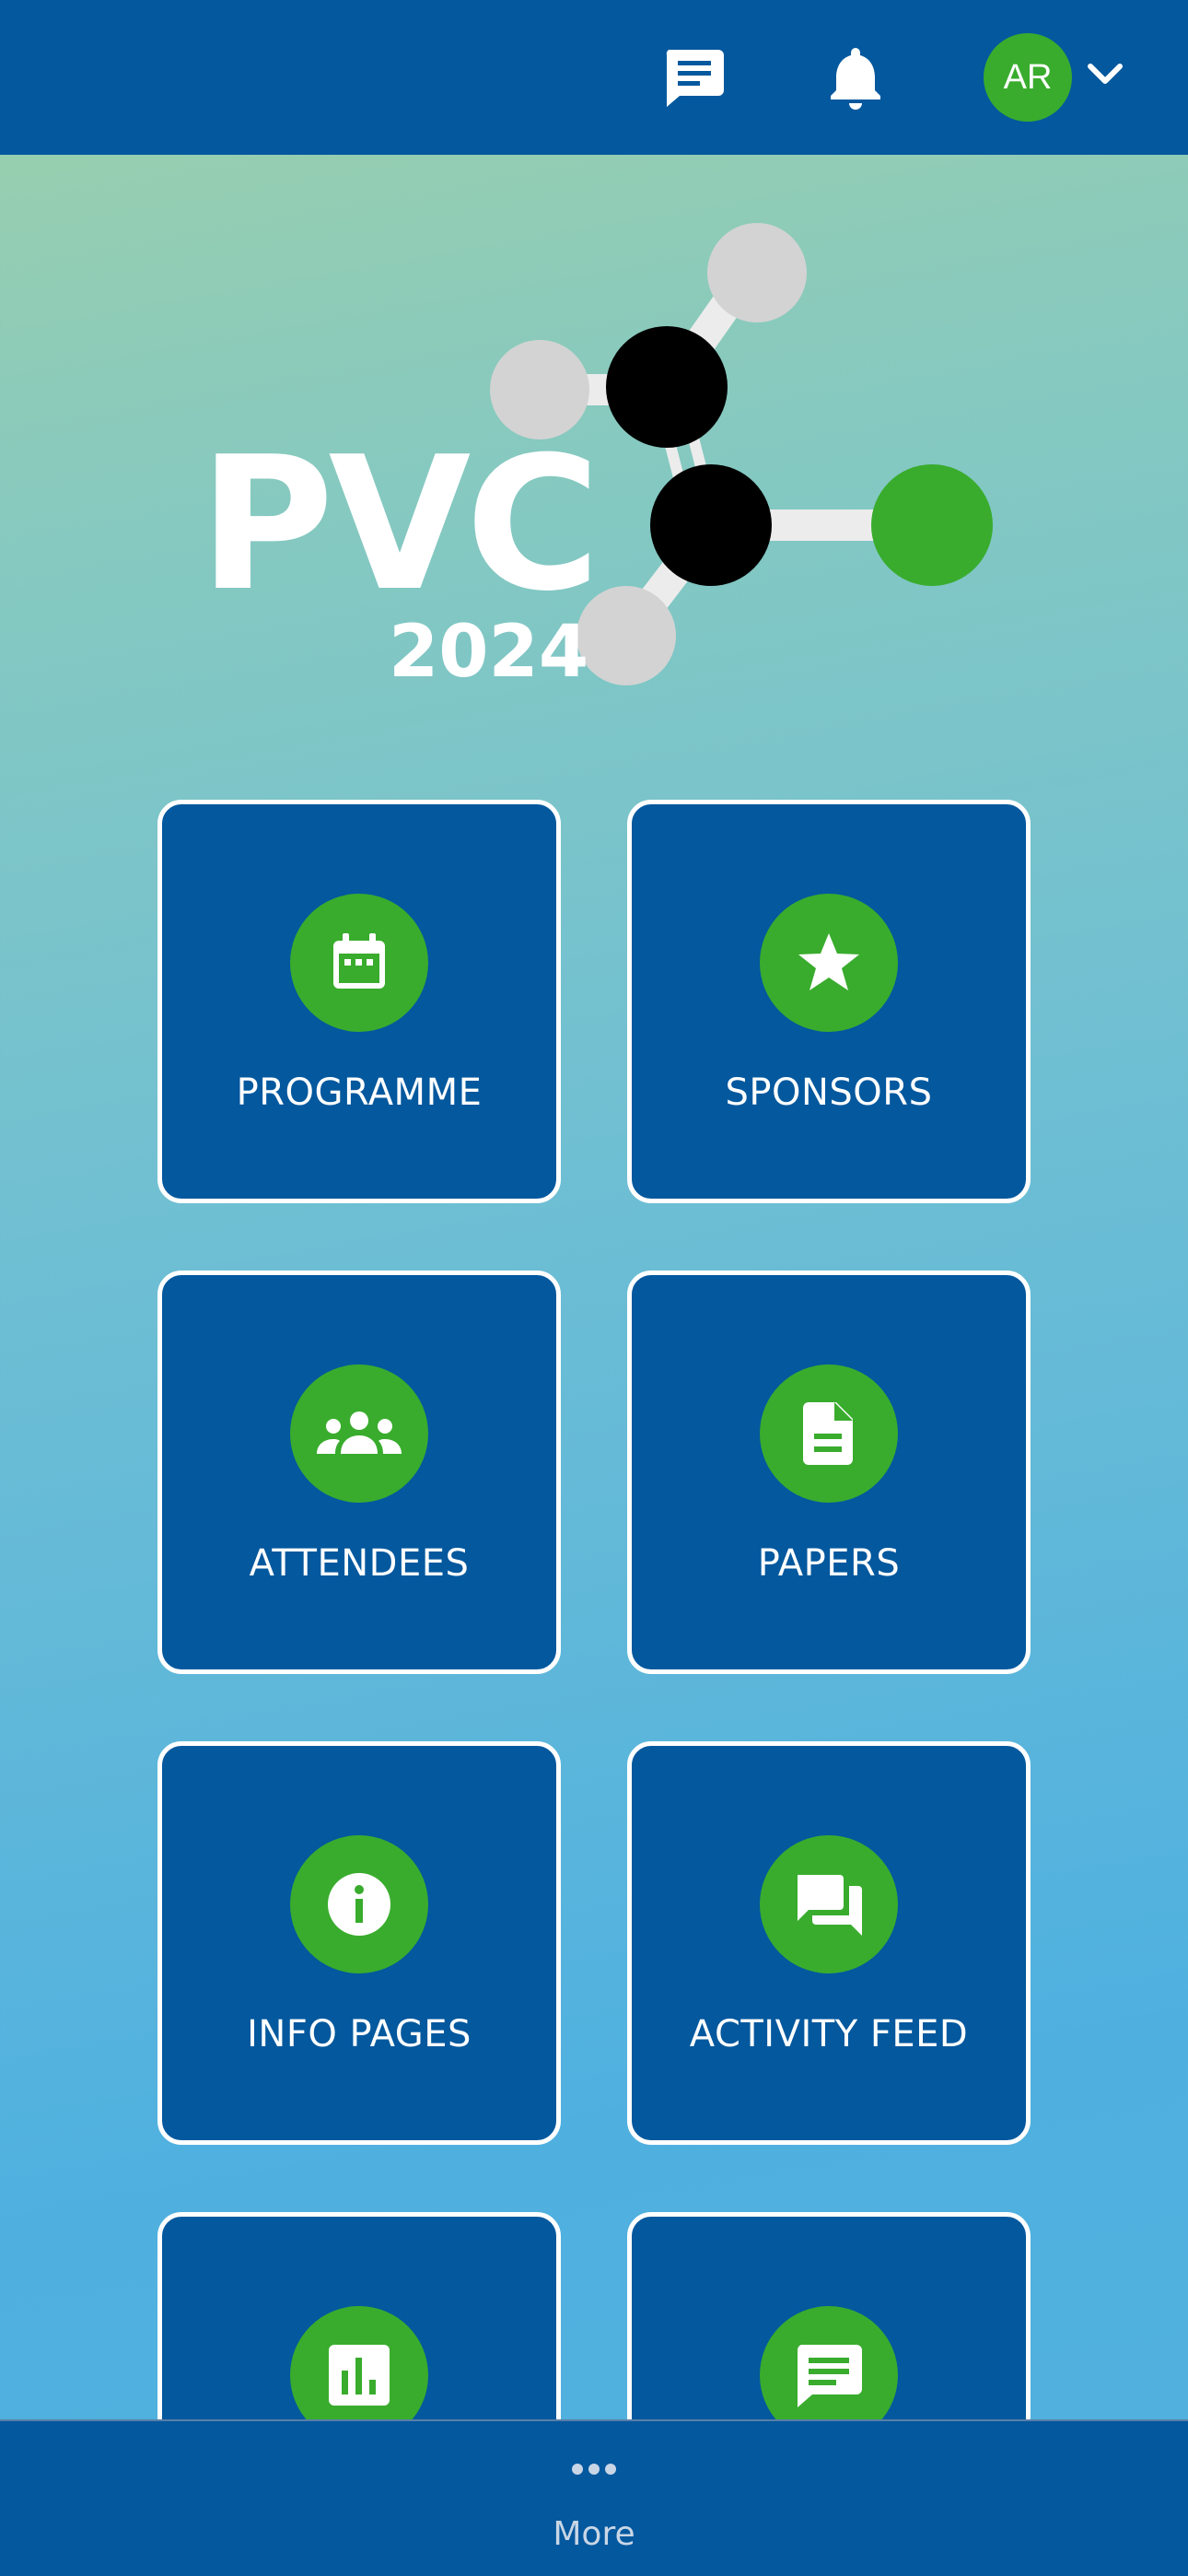 This screenshot has width=1188, height=2576. Describe the element at coordinates (359, 963) in the screenshot. I see `calendar-icon` at that location.